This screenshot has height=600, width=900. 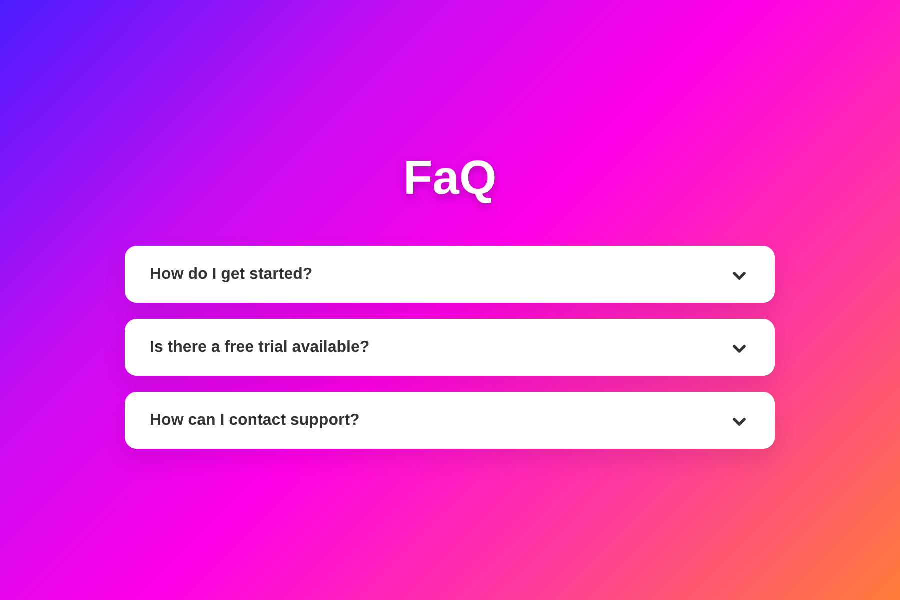 What do you see at coordinates (450, 178) in the screenshot?
I see `page-title: FaQ` at bounding box center [450, 178].